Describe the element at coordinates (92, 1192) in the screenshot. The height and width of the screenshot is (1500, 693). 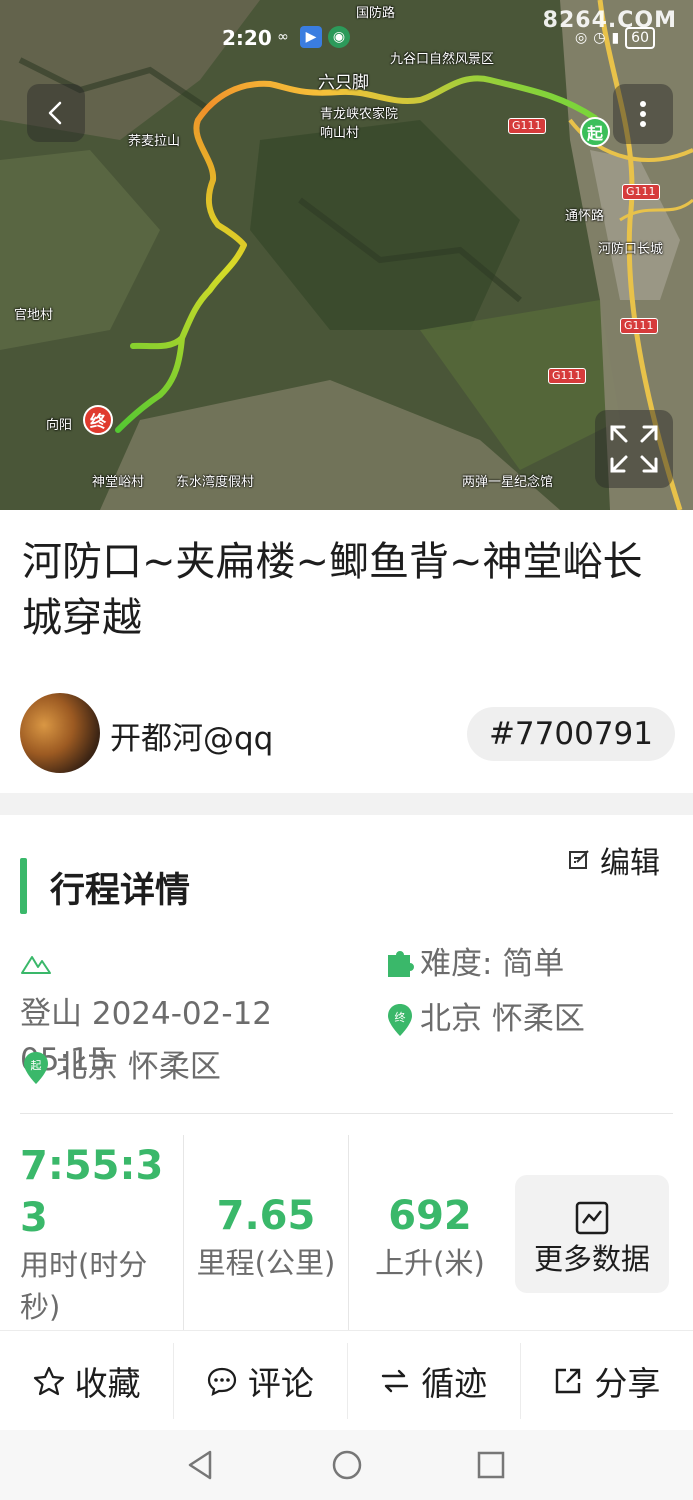
I see `duration-value: 7:55:33` at that location.